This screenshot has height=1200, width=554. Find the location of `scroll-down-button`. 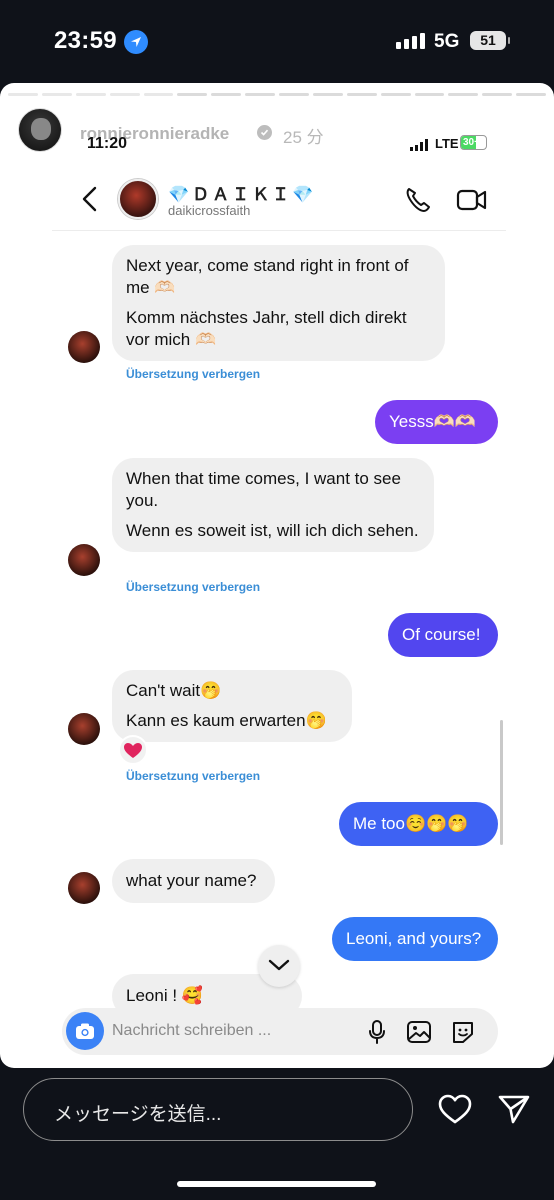

scroll-down-button is located at coordinates (279, 966).